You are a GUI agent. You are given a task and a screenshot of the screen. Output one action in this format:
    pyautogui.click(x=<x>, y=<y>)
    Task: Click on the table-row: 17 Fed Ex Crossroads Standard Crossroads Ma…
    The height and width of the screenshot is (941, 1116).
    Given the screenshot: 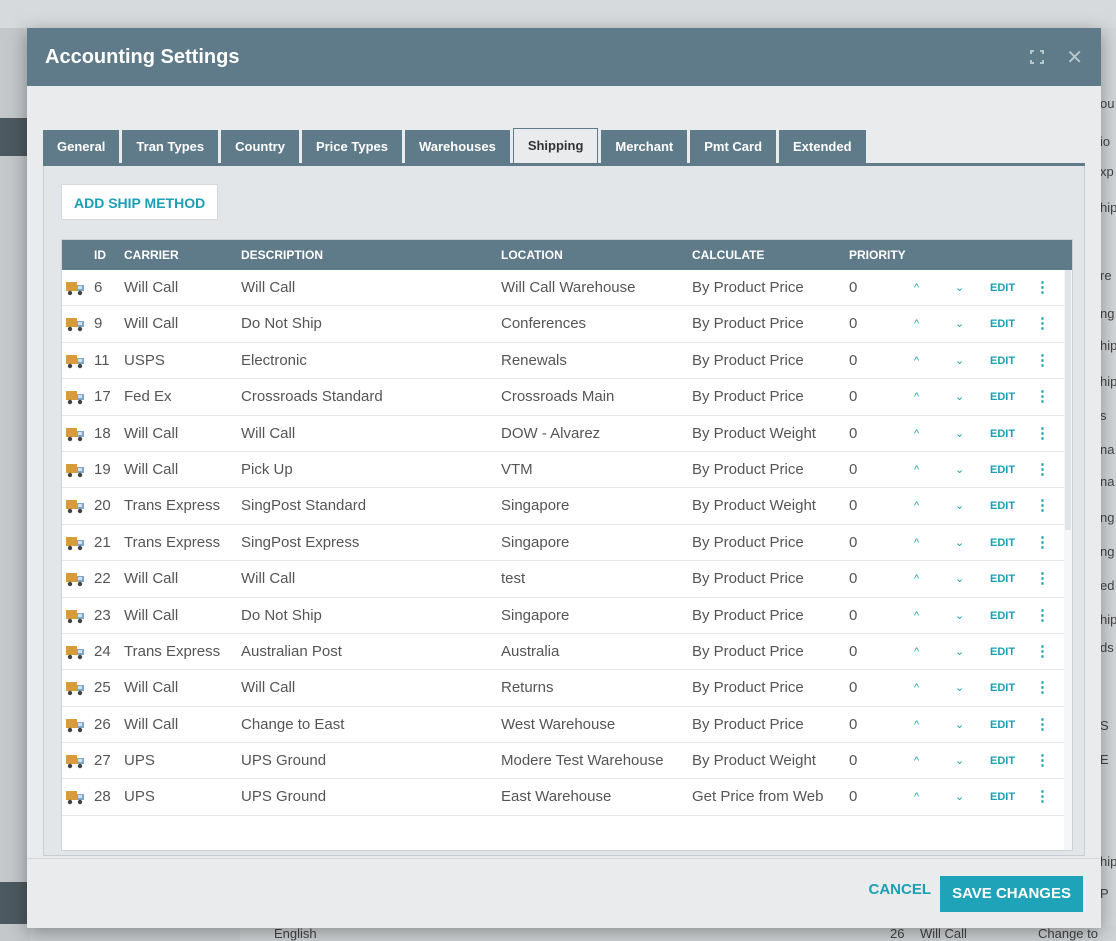 What is the action you would take?
    pyautogui.click(x=567, y=397)
    